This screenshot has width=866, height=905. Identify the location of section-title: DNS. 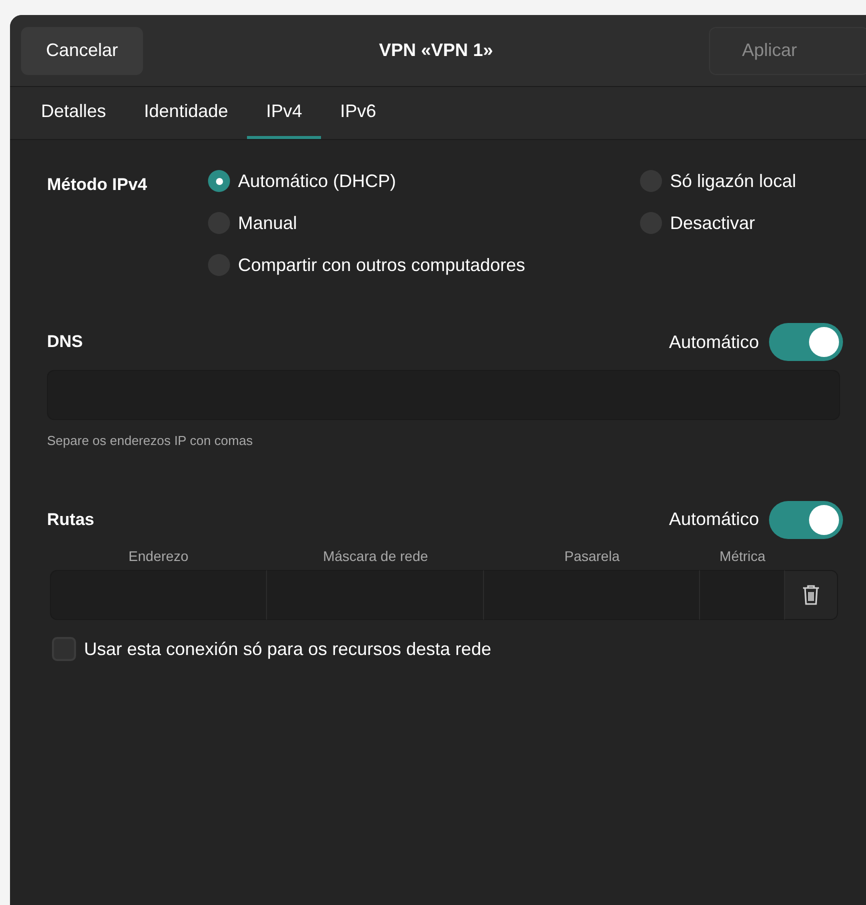
(65, 342).